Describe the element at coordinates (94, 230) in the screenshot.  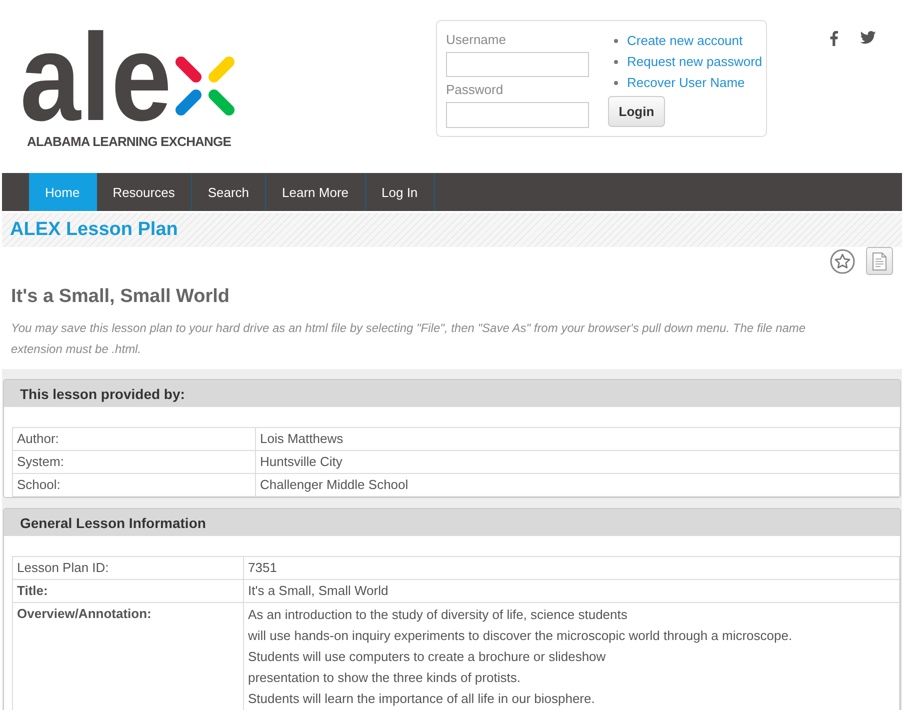
I see `banner-title: ALEX Lesson Plan` at that location.